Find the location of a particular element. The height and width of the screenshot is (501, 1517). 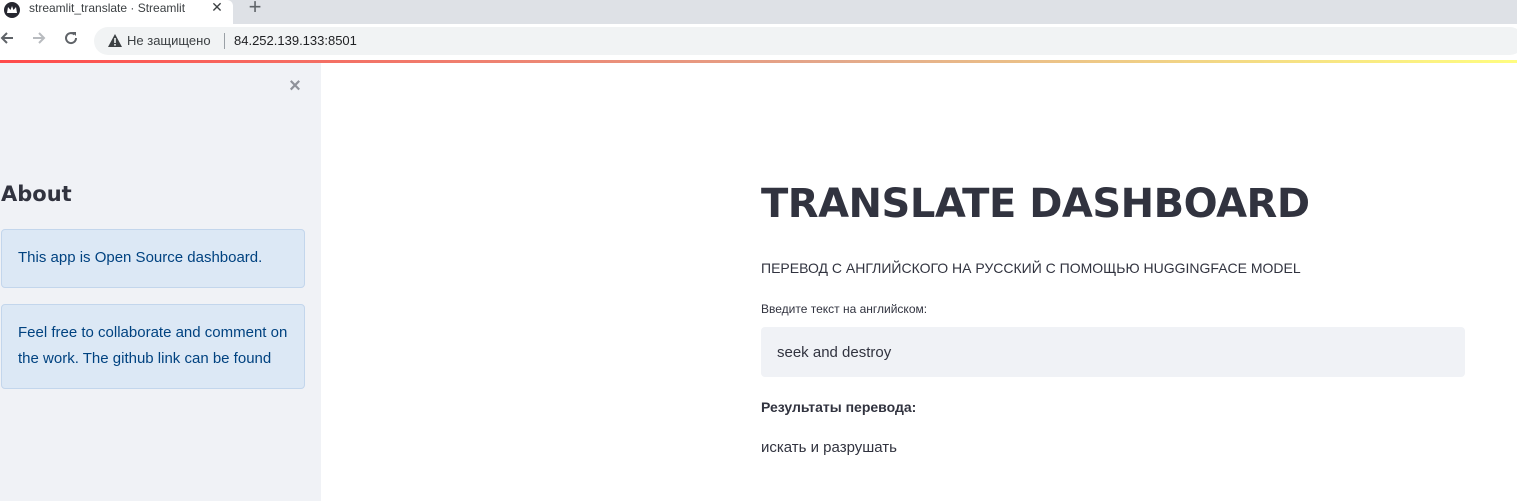

security-status-label: Не защищено is located at coordinates (169, 41).